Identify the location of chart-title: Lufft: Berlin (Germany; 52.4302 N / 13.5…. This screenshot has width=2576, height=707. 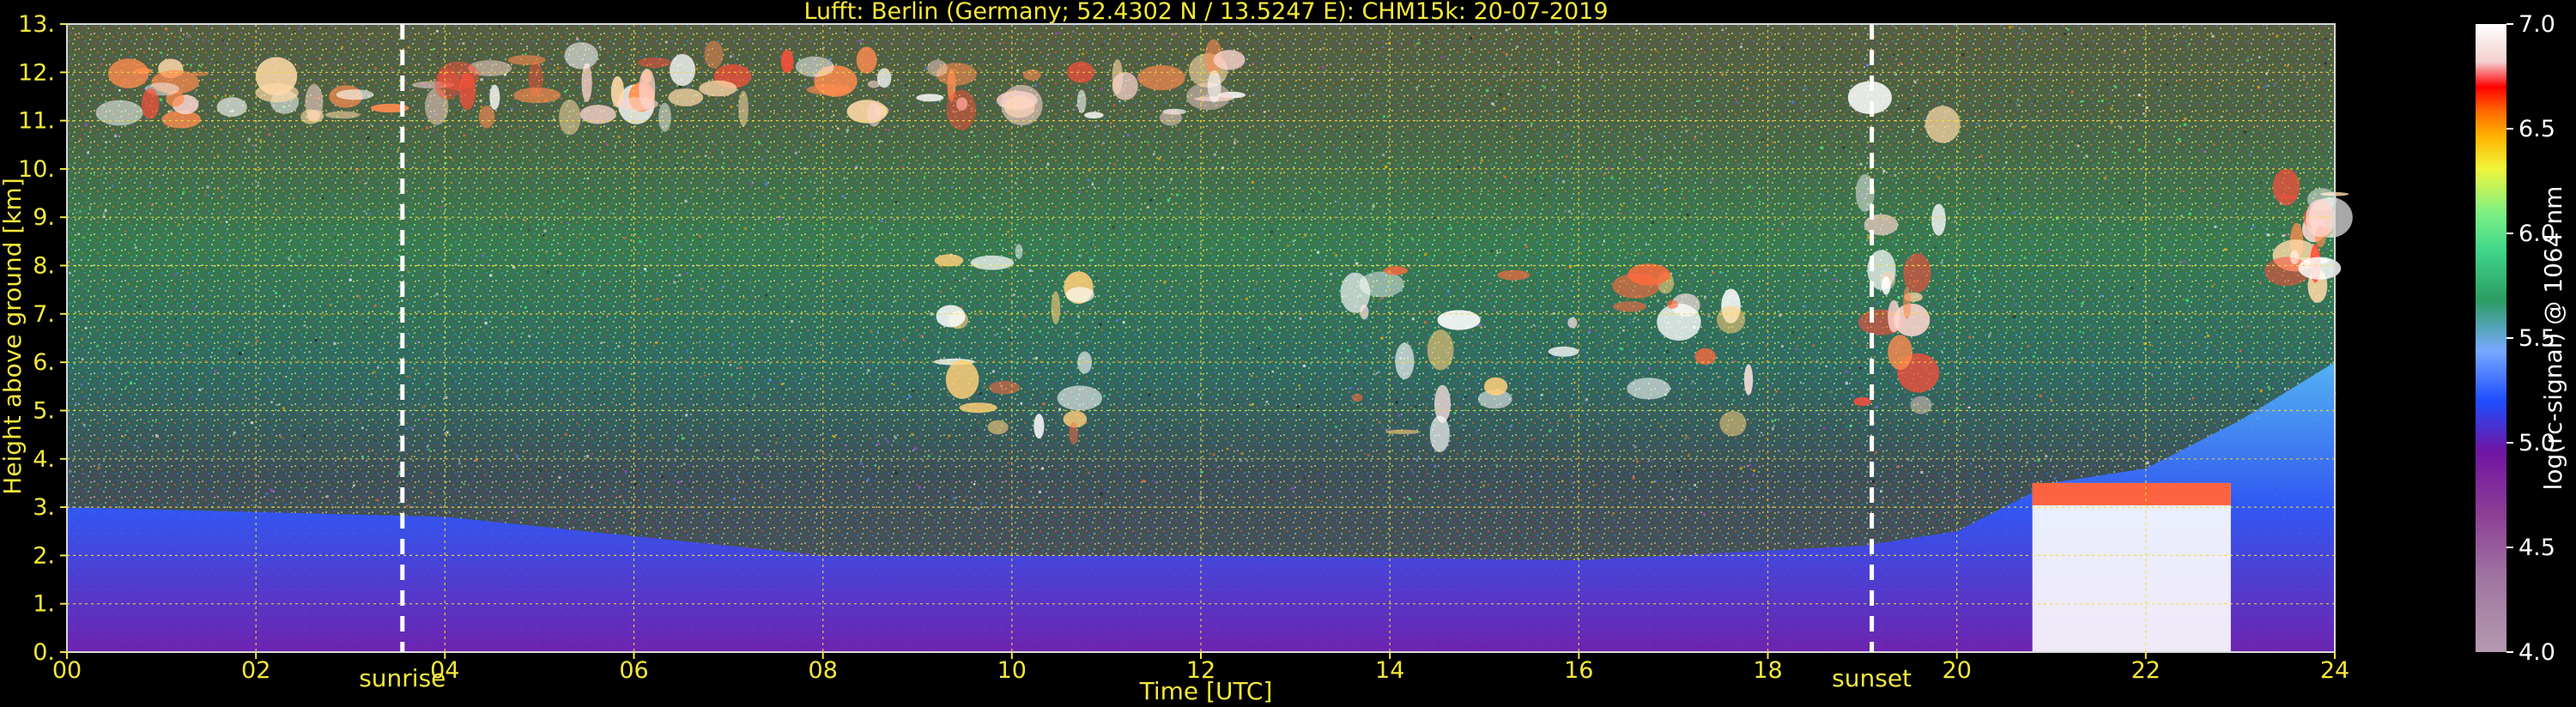
(1205, 12).